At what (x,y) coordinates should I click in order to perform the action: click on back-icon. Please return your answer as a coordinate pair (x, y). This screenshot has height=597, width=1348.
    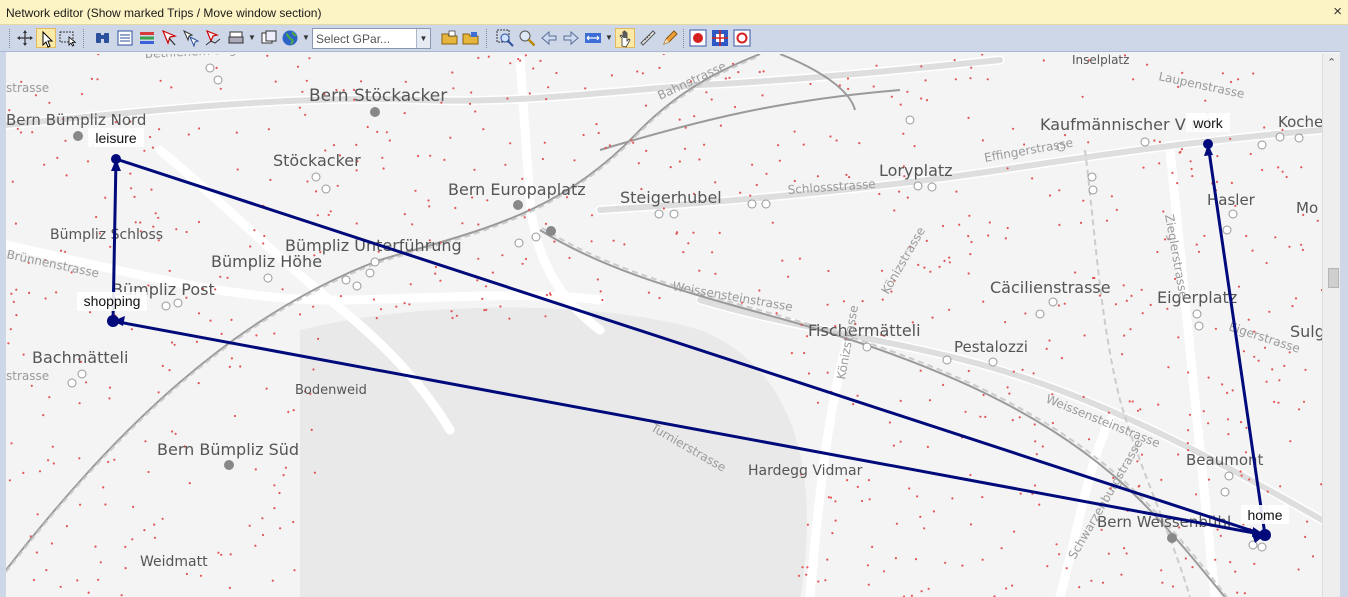
    Looking at the image, I should click on (549, 38).